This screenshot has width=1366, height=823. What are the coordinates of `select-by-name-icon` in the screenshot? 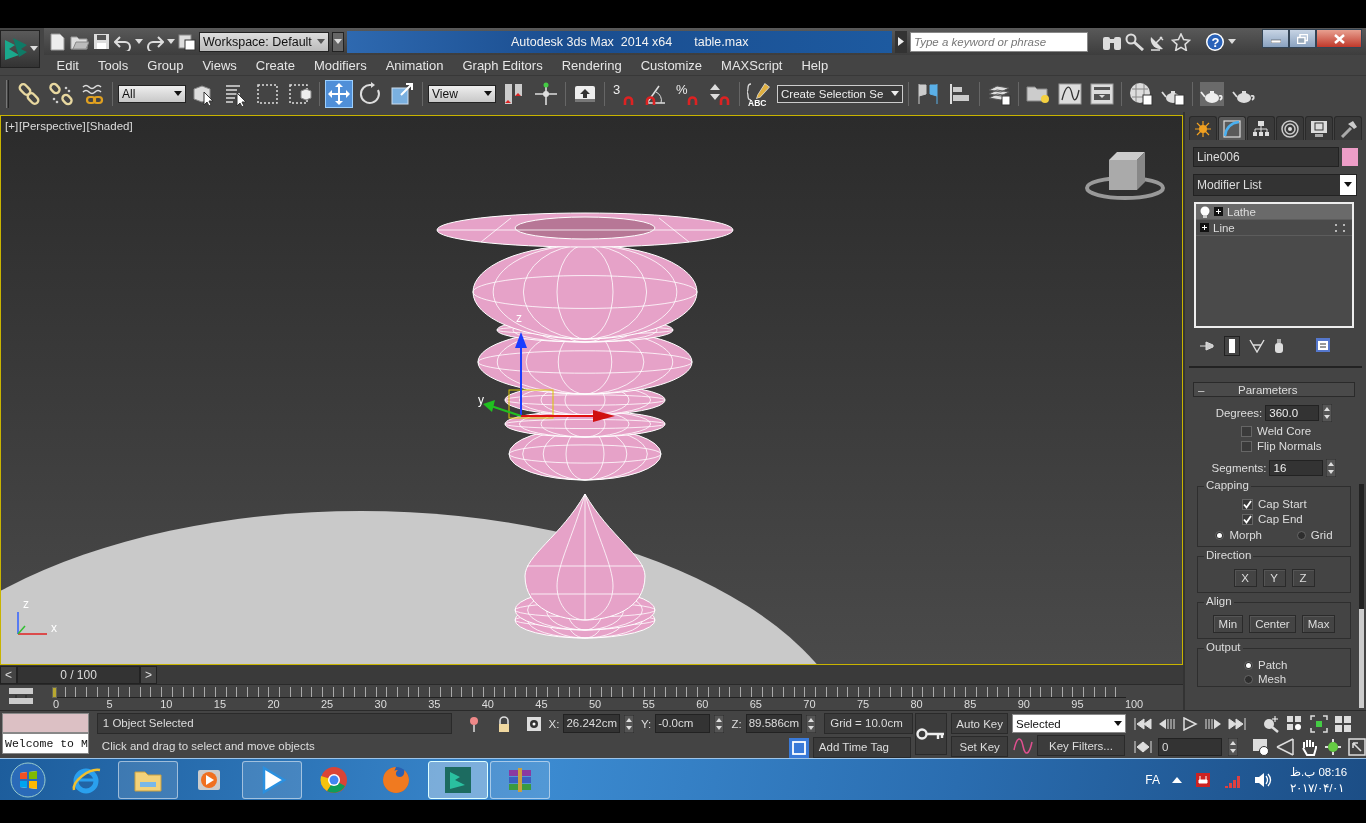 It's located at (236, 94).